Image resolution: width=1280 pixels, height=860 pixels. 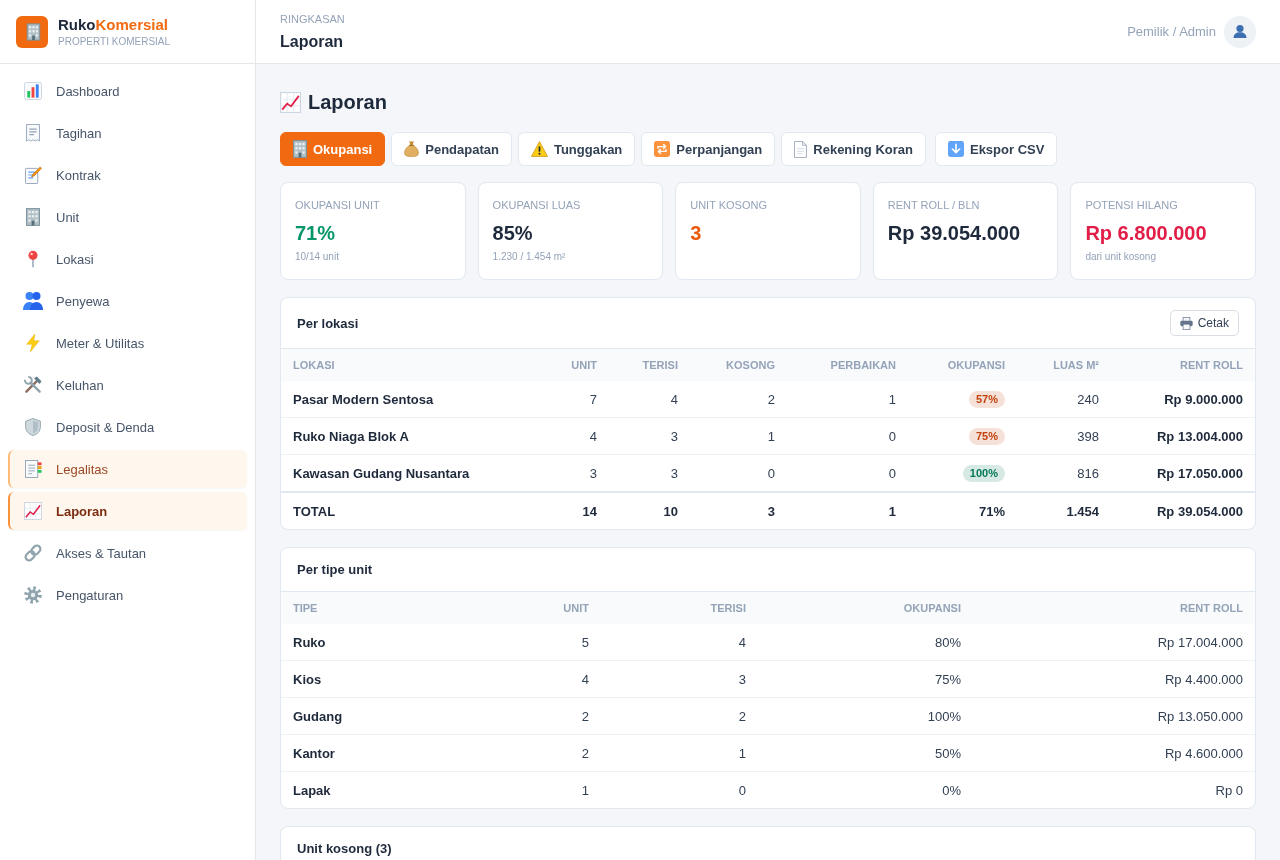 I want to click on table-cell: 398, so click(x=1064, y=436).